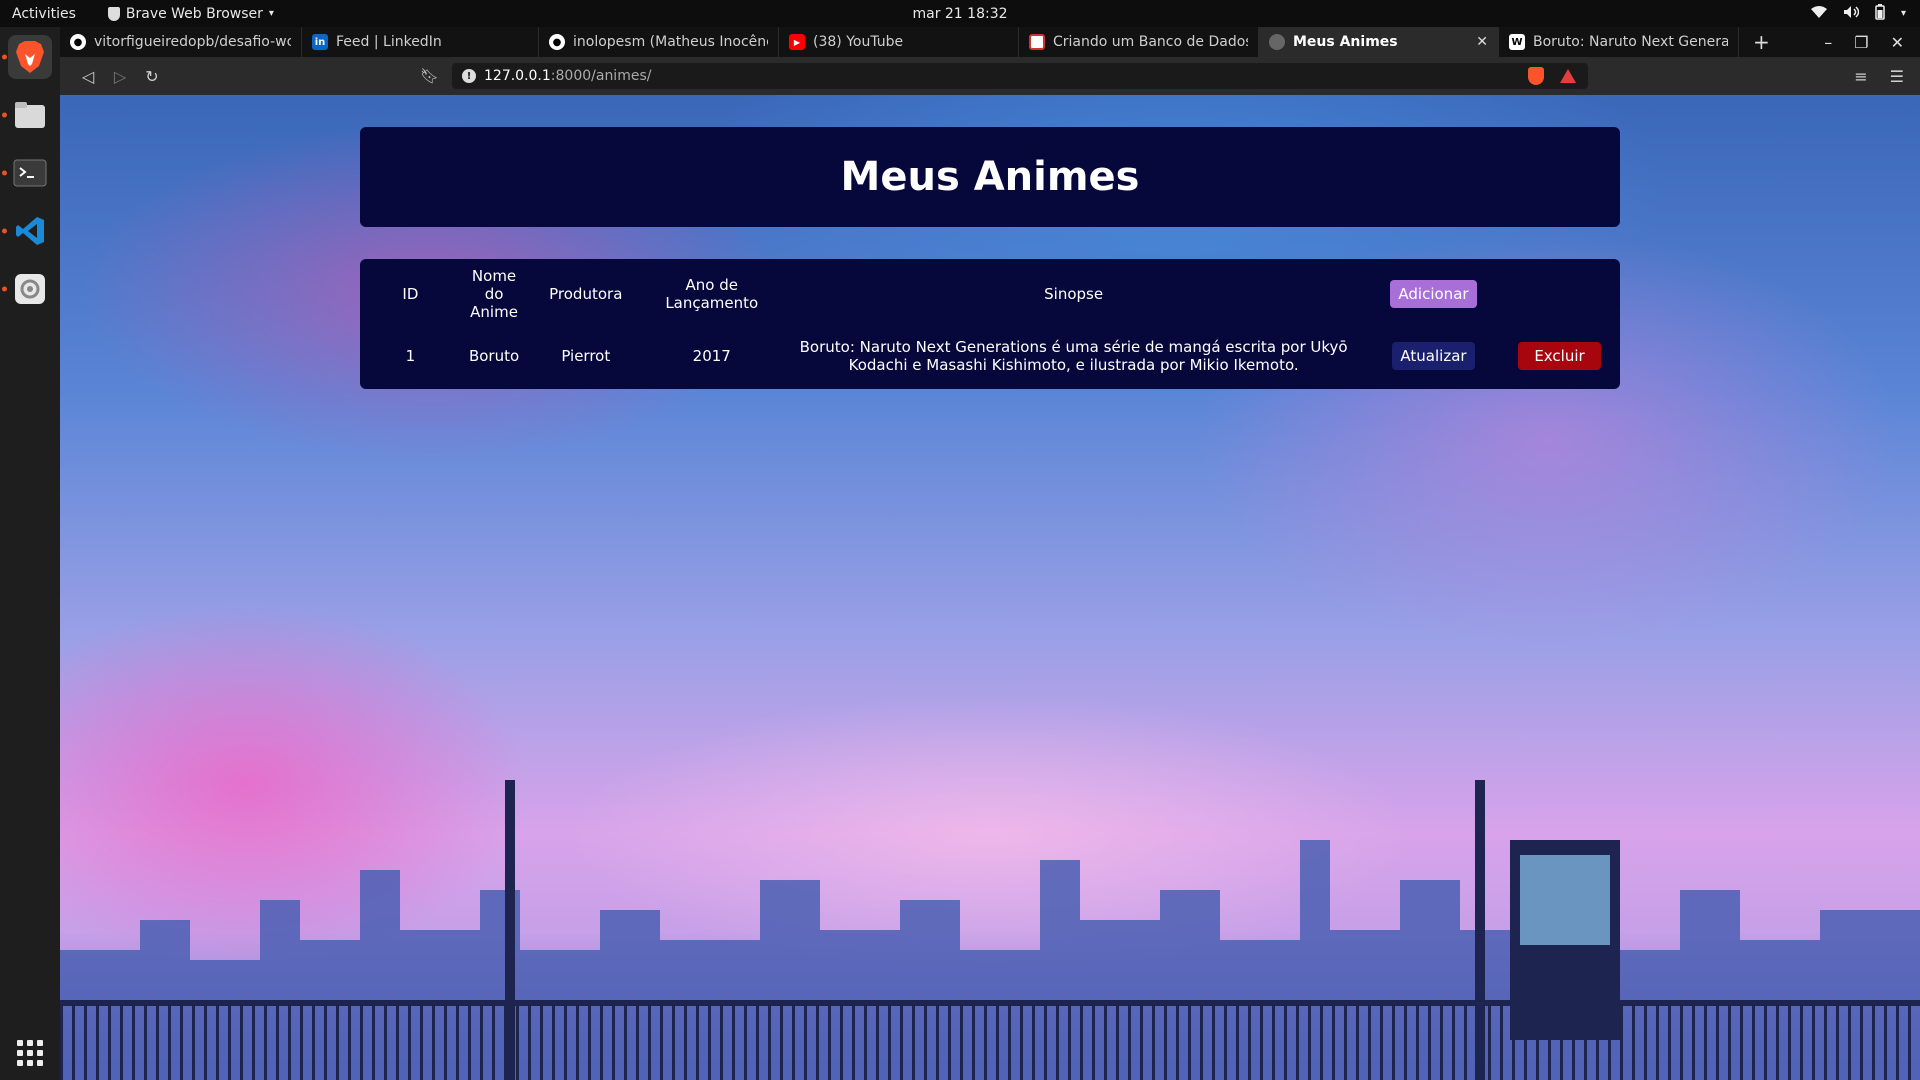 The height and width of the screenshot is (1080, 1920). What do you see at coordinates (1860, 76) in the screenshot?
I see `playlist-icon: ≡` at bounding box center [1860, 76].